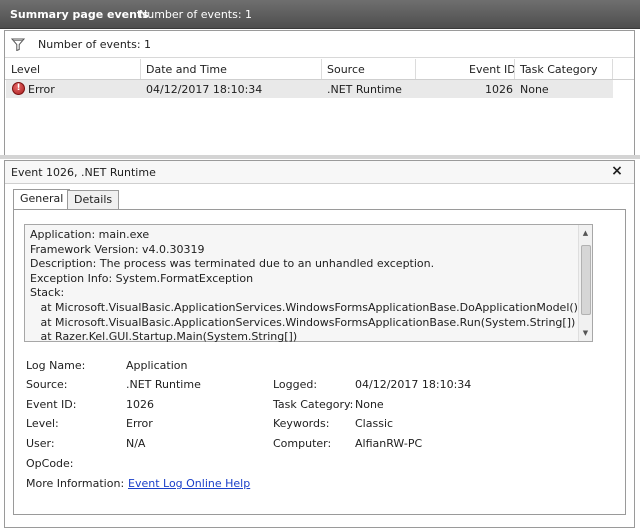 The width and height of the screenshot is (640, 531). I want to click on level-value: Error, so click(139, 423).